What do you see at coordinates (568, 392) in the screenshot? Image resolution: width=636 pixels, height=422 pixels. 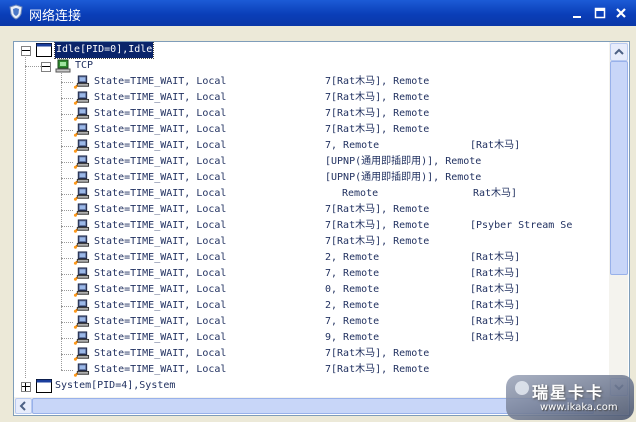 I see `watermark-brand: 瑞星卡卡` at bounding box center [568, 392].